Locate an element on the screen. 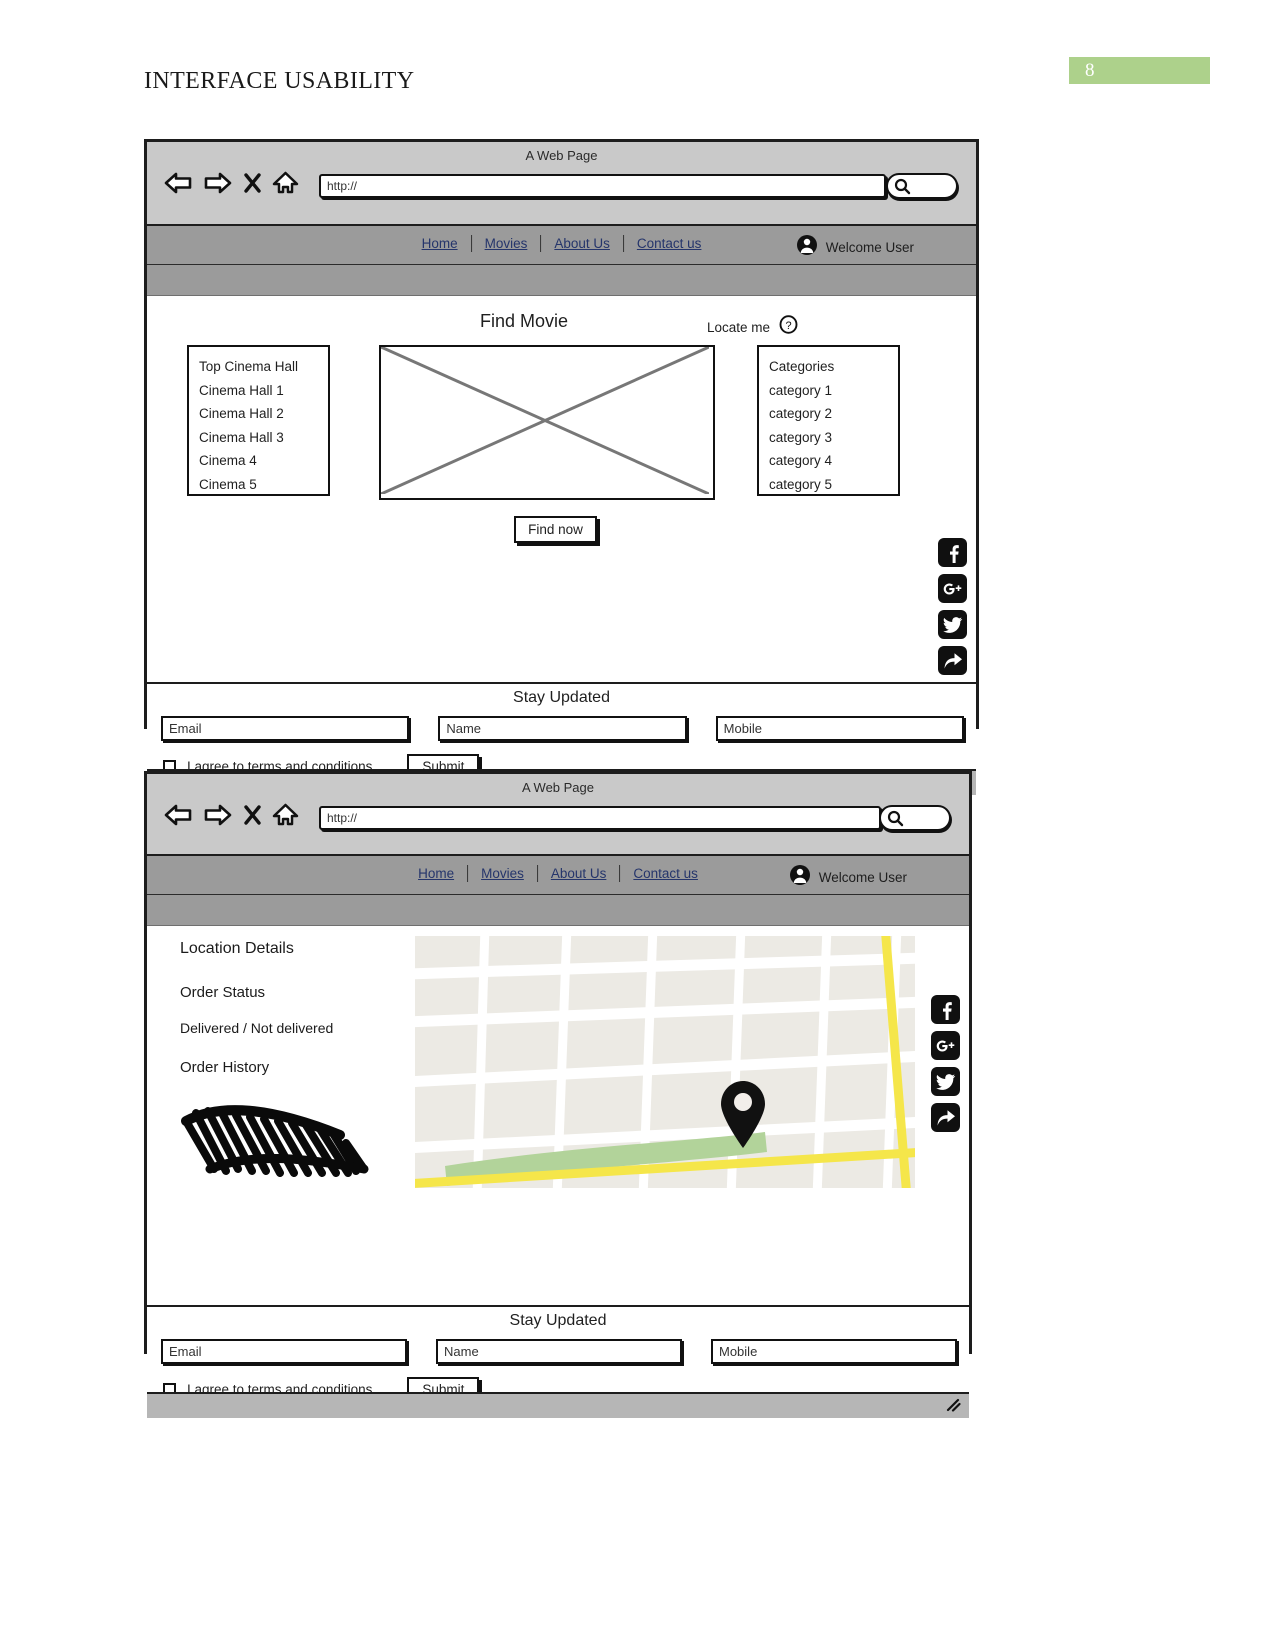  page-number-badge: 8 is located at coordinates (1139, 70).